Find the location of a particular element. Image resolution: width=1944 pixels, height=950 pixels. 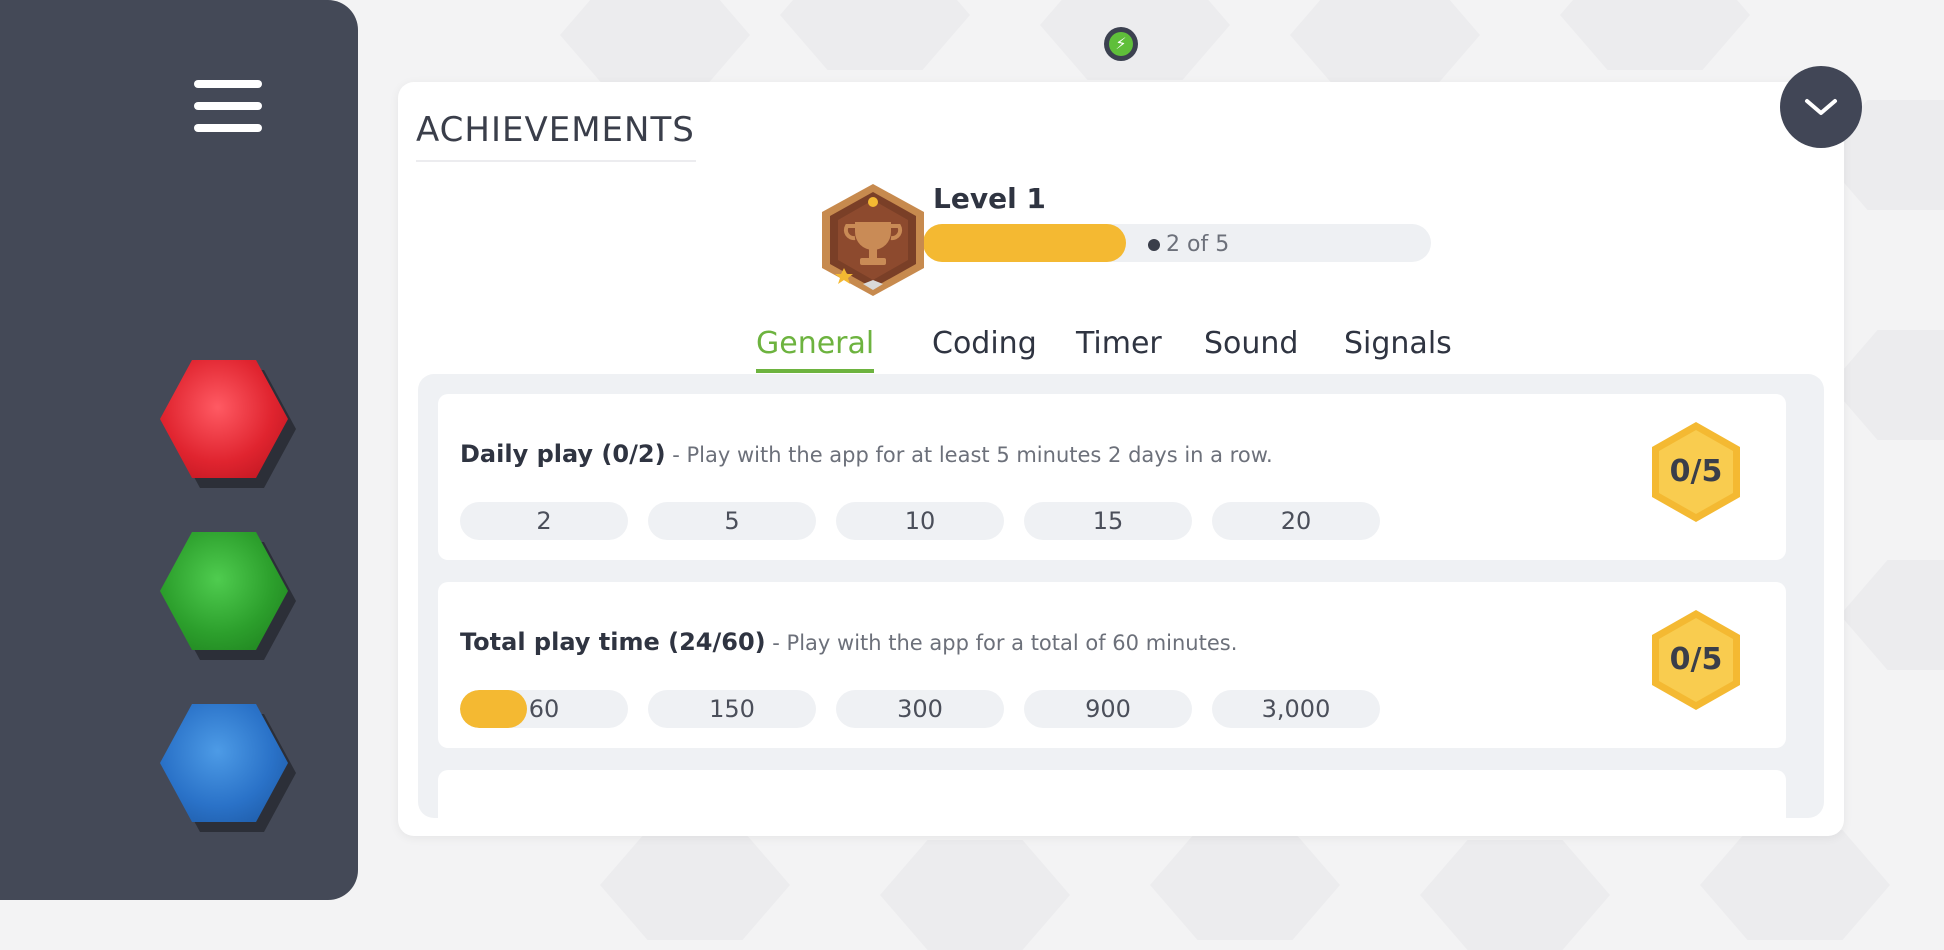

milestone-value: 10 is located at coordinates (920, 521).